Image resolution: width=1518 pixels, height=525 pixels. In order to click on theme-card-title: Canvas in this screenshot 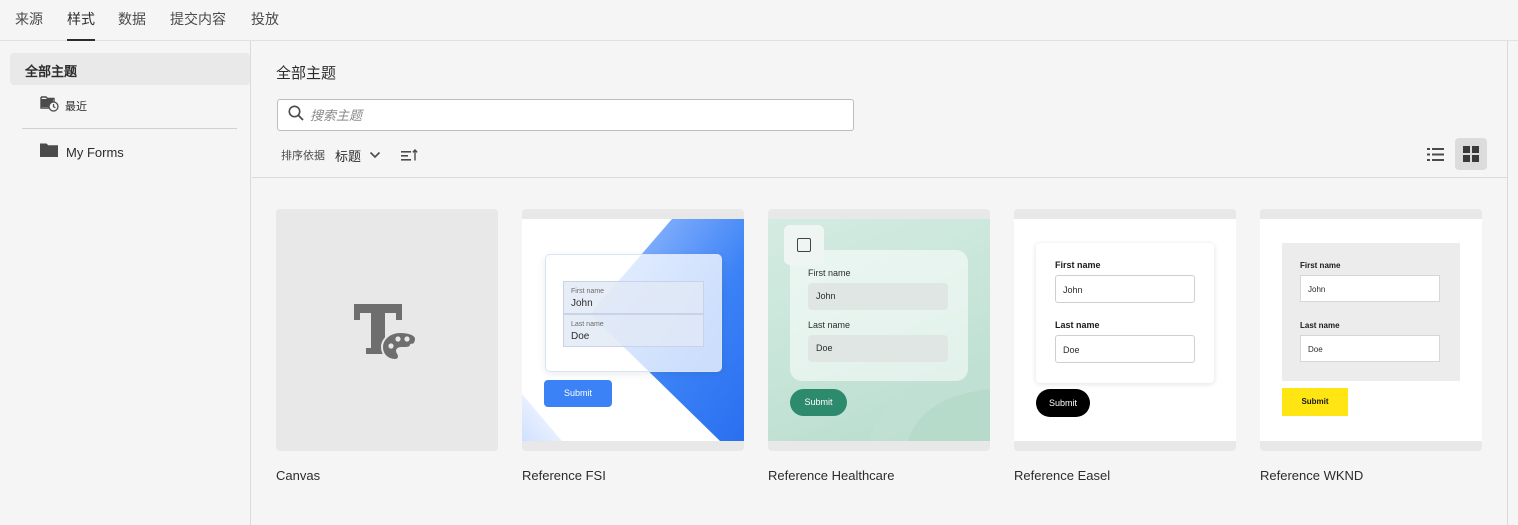, I will do `click(298, 475)`.